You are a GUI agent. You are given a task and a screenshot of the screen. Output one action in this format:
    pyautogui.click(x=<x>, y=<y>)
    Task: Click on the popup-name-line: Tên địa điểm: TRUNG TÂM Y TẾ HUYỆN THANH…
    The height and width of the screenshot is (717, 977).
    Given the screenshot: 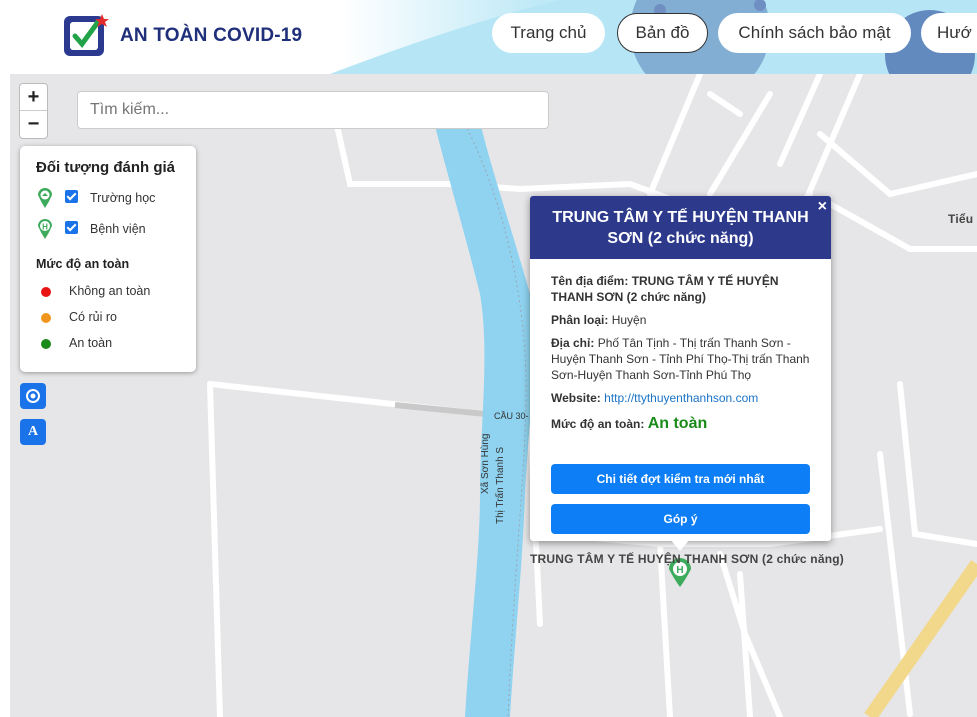 What is the action you would take?
    pyautogui.click(x=683, y=289)
    